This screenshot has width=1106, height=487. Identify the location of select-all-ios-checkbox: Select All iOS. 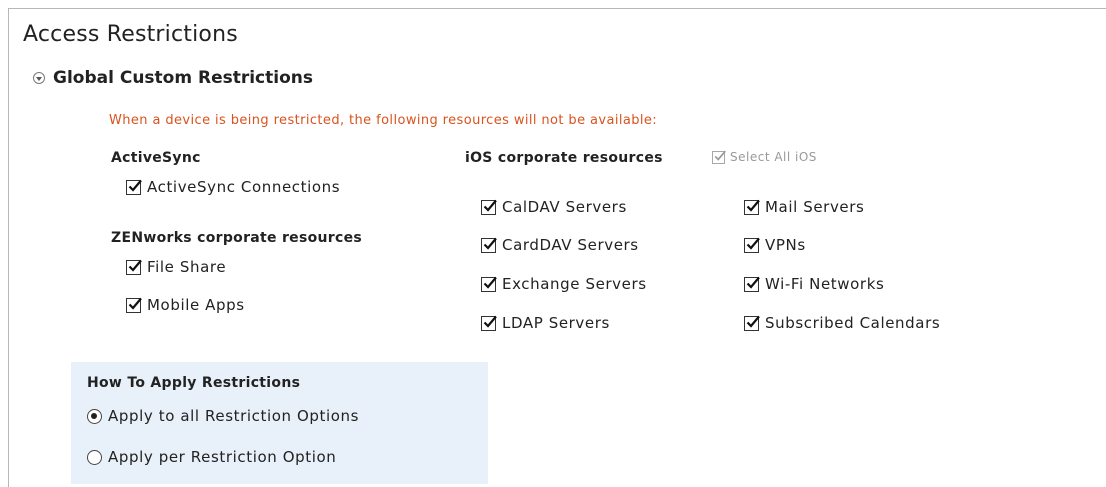
(764, 157).